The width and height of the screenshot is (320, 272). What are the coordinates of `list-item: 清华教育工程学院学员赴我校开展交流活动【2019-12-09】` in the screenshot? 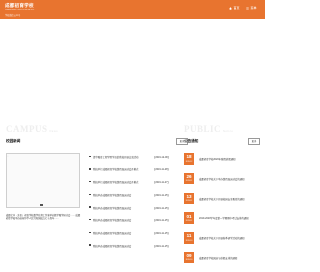 It's located at (135, 160).